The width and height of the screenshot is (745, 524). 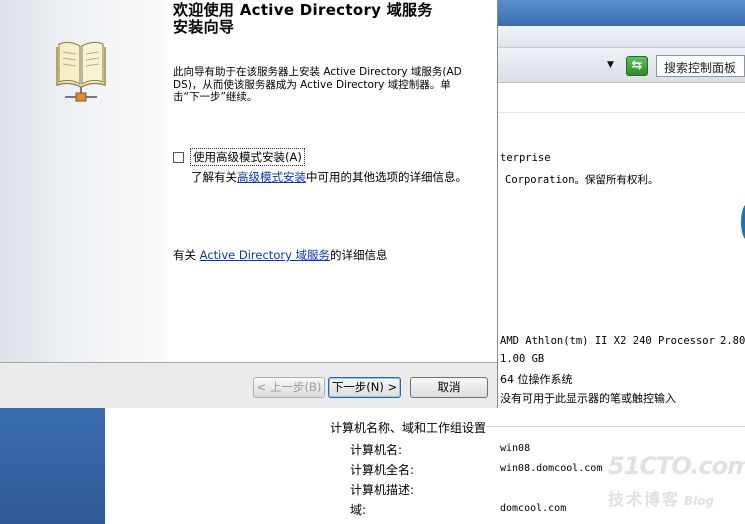 What do you see at coordinates (364, 387) in the screenshot?
I see `next-button: 下一步(N) >` at bounding box center [364, 387].